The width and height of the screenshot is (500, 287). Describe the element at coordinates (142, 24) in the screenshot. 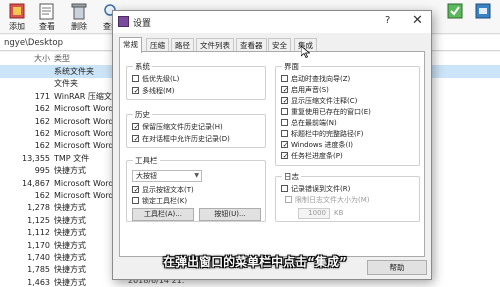

I see `dialog-title: 设置` at that location.